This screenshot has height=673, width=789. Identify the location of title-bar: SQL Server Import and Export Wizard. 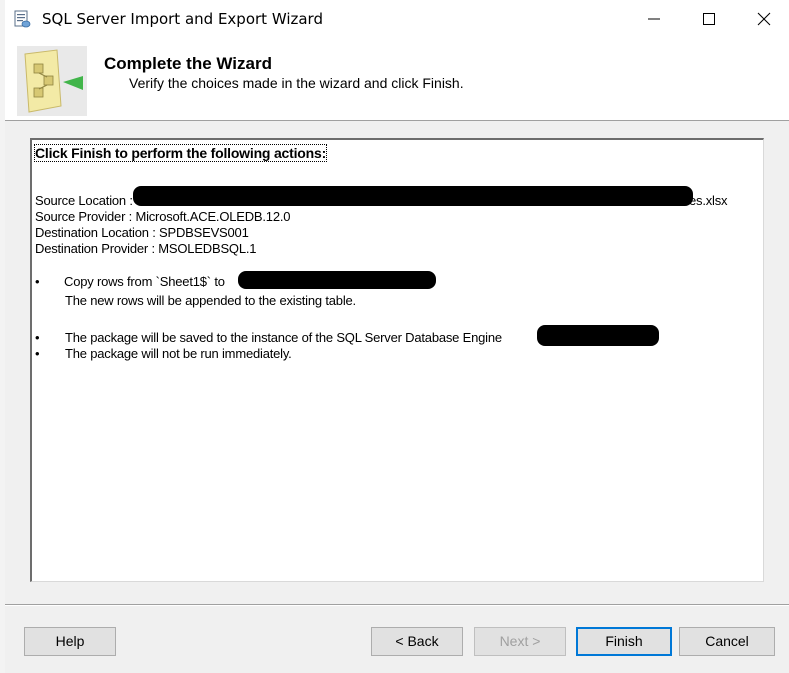
(397, 19).